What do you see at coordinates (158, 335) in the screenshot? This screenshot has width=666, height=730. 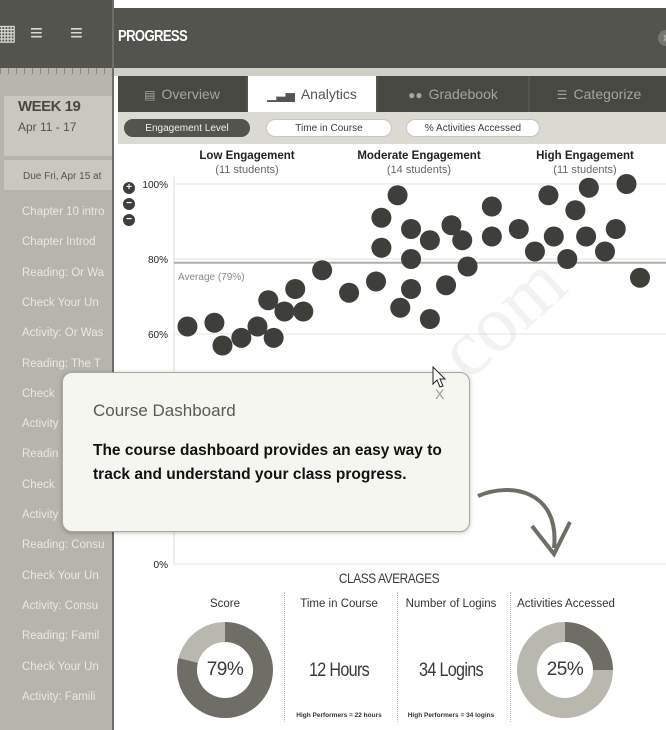 I see `y-tick-label: 60%` at bounding box center [158, 335].